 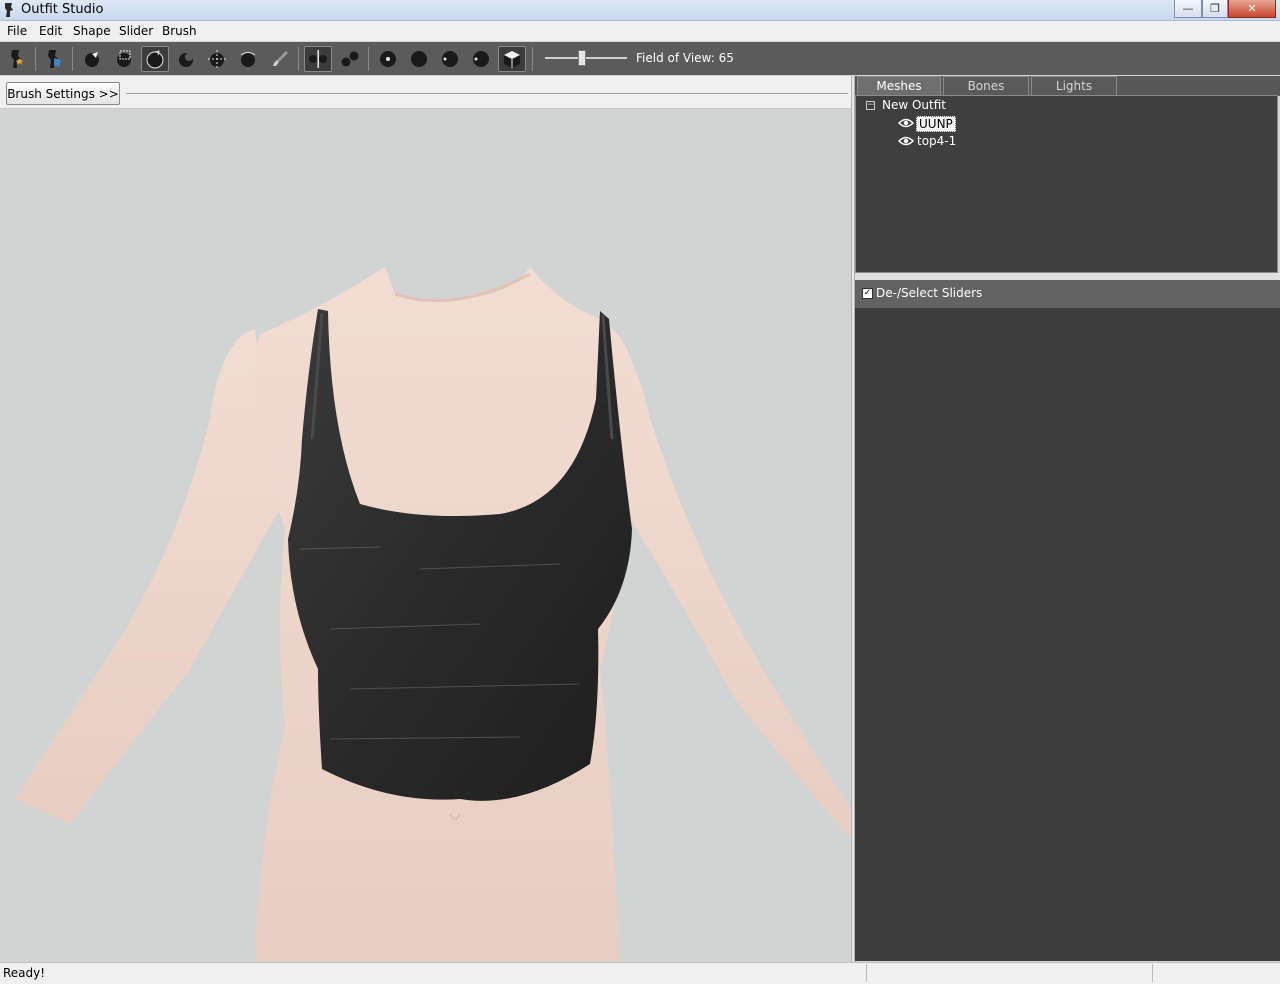 I want to click on x-mirror-button, so click(x=318, y=59).